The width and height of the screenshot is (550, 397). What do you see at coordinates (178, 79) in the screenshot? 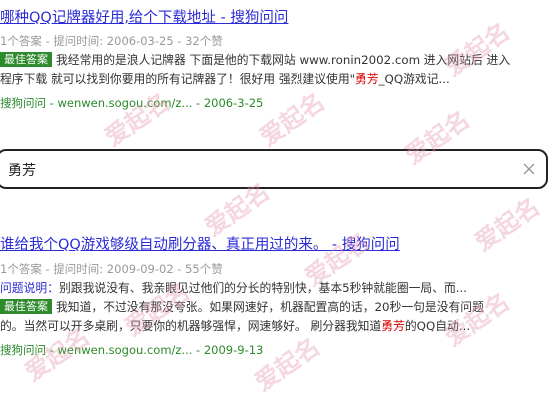
I see `answer-text: 程序下载 就可以找到你要用的所有记牌器了！很好用 强烈建议使用"` at bounding box center [178, 79].